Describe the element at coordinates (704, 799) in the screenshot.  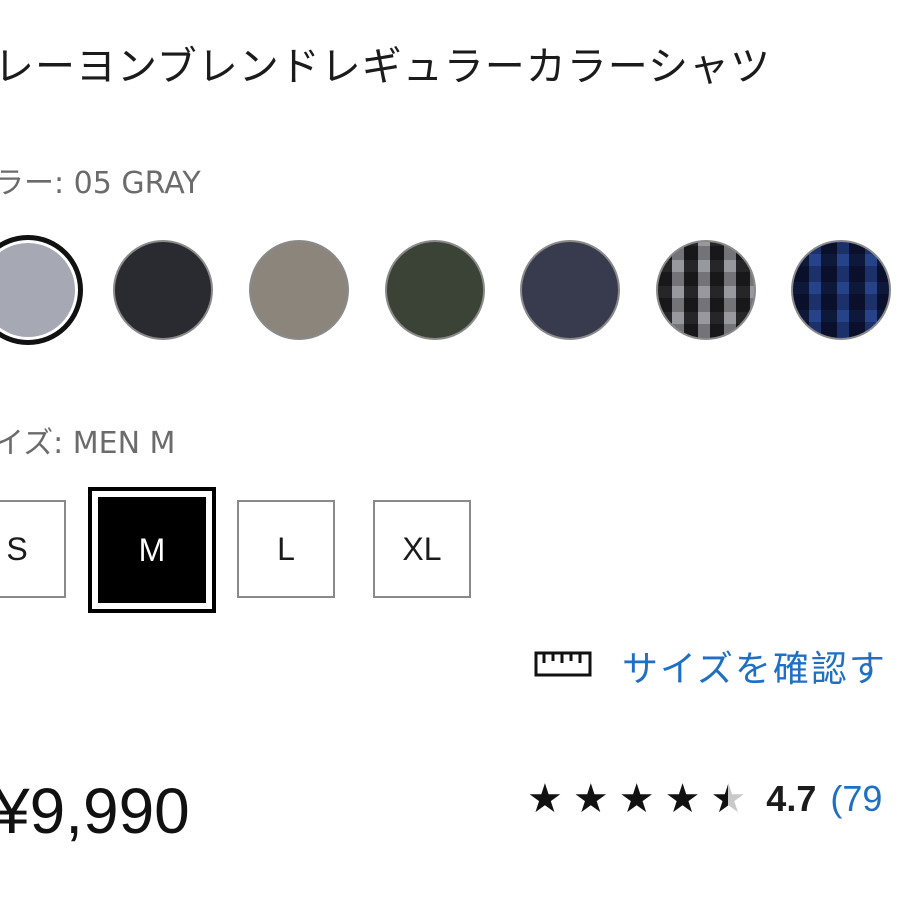
I see `rating: ★ ★ ★ ★ ★ 4.7 (79` at that location.